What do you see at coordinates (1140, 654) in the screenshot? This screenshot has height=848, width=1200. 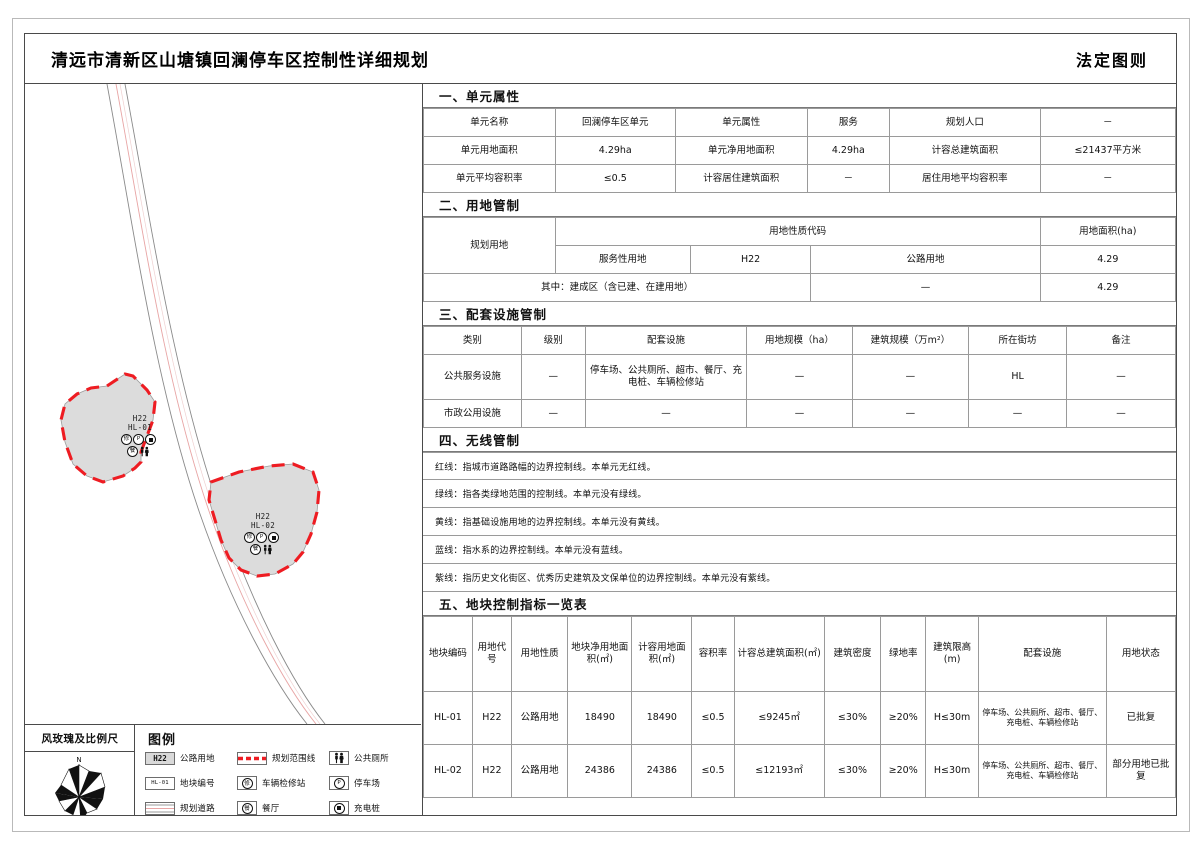 I see `col-land-status: 用地状态` at bounding box center [1140, 654].